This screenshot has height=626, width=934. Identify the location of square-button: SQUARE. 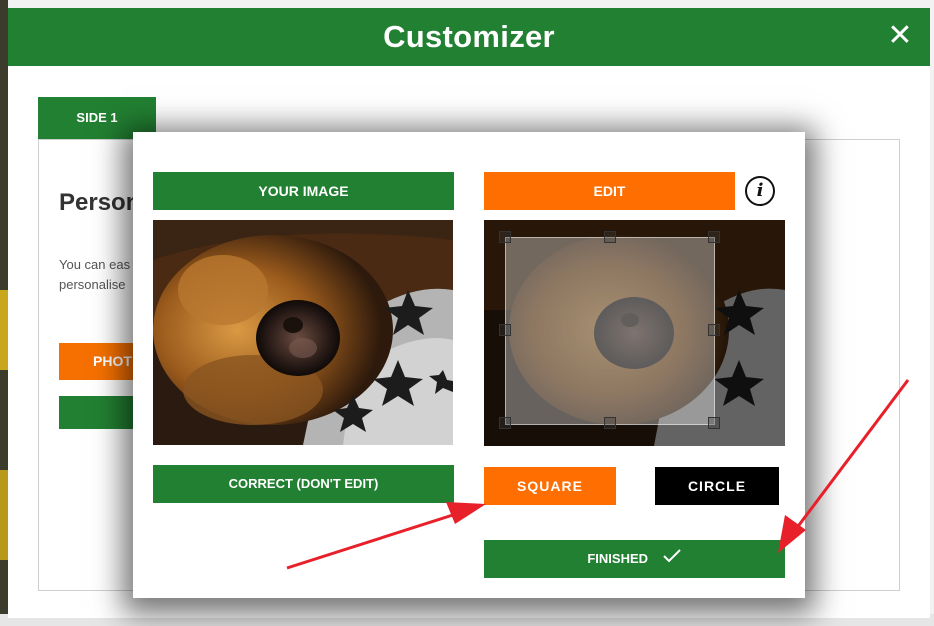
(550, 486).